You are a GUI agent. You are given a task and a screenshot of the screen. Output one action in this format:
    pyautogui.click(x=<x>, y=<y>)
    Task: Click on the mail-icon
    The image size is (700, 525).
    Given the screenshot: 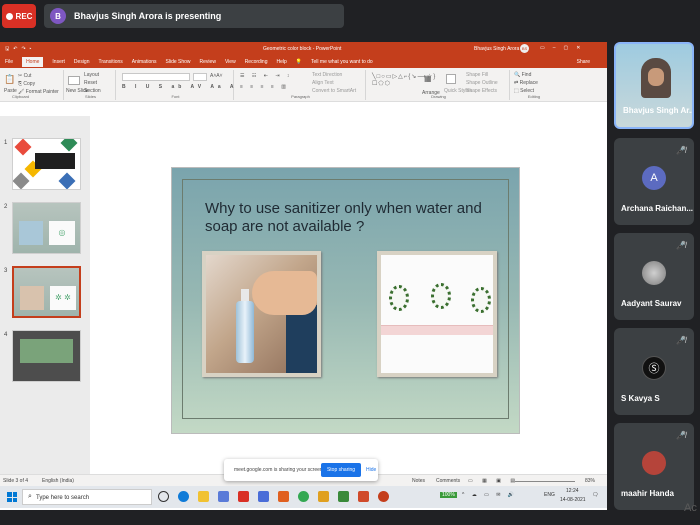 What is the action you would take?
    pyautogui.click(x=243, y=496)
    